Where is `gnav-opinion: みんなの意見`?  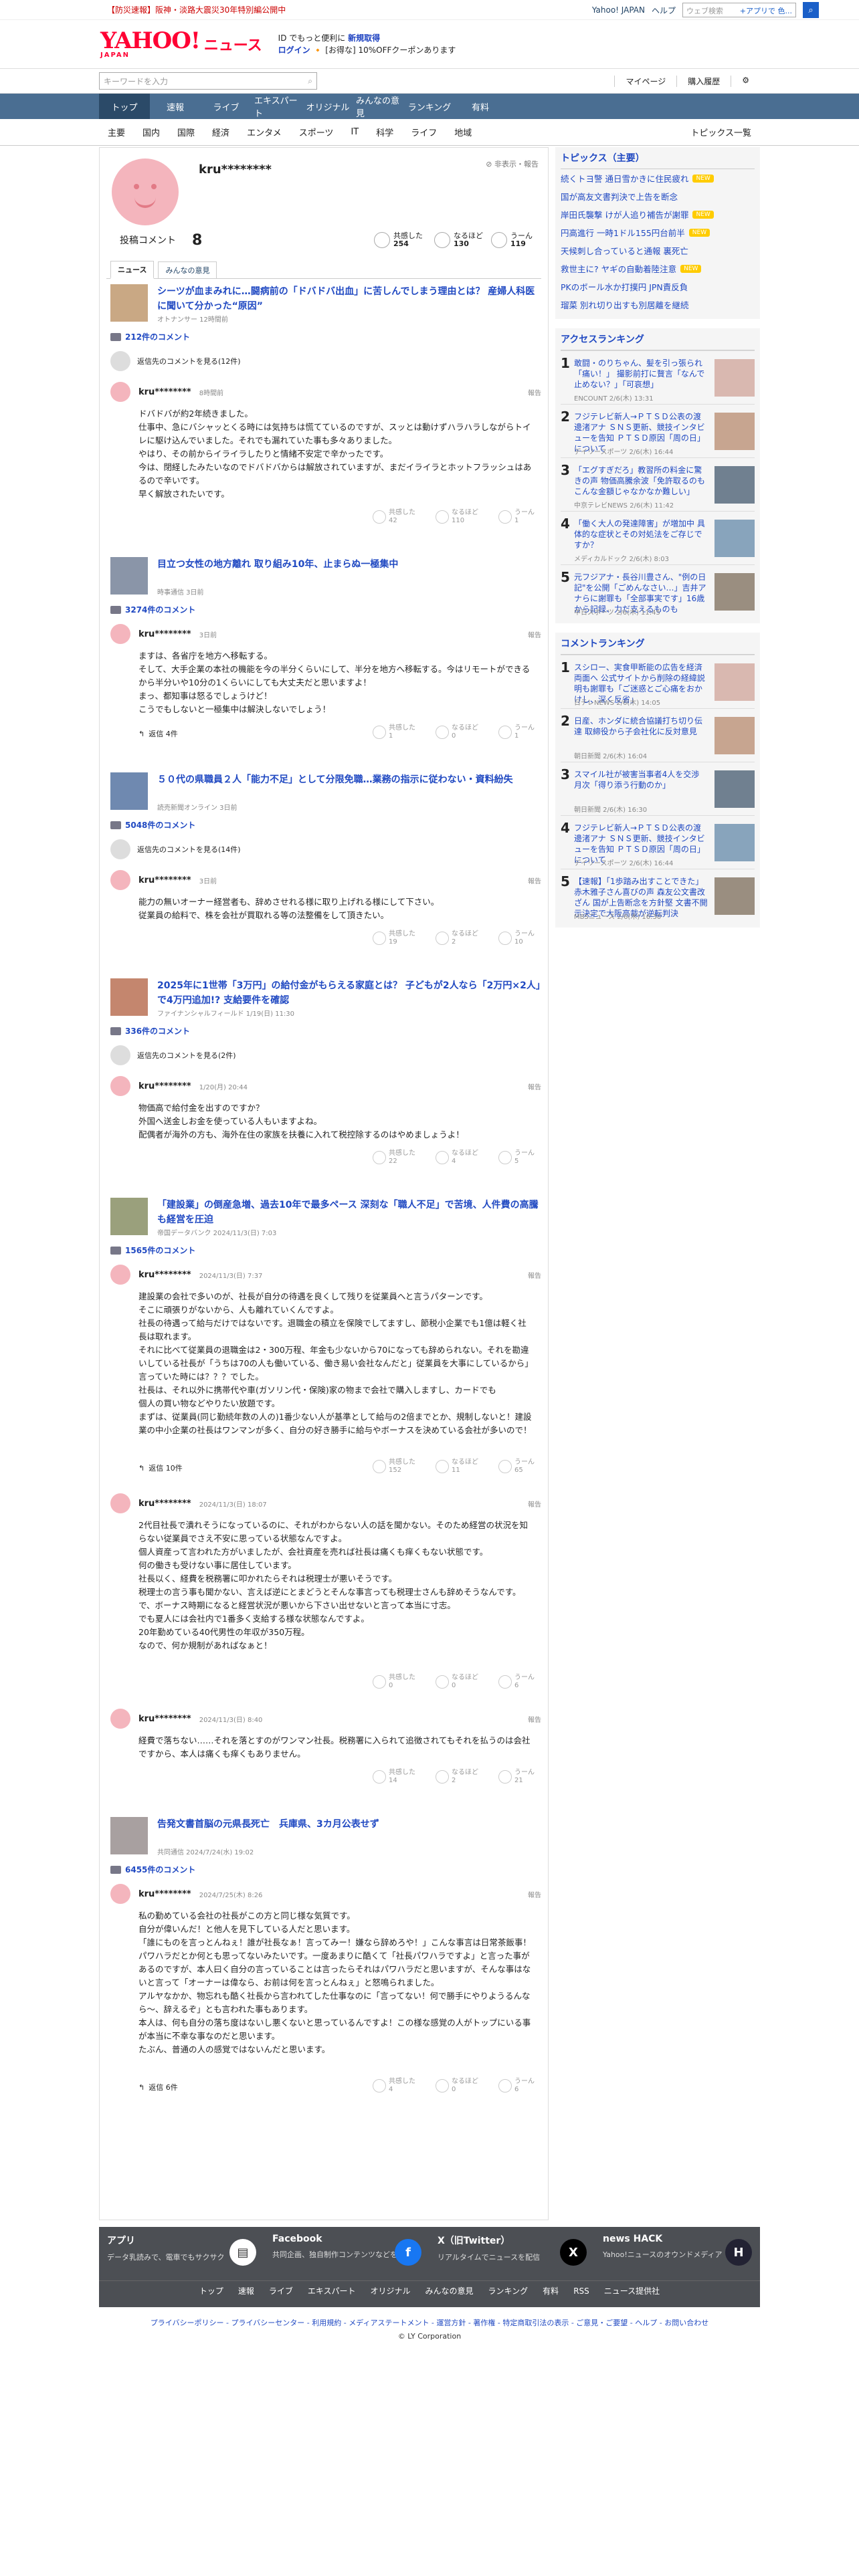
gnav-opinion: みんなの意見 is located at coordinates (378, 106).